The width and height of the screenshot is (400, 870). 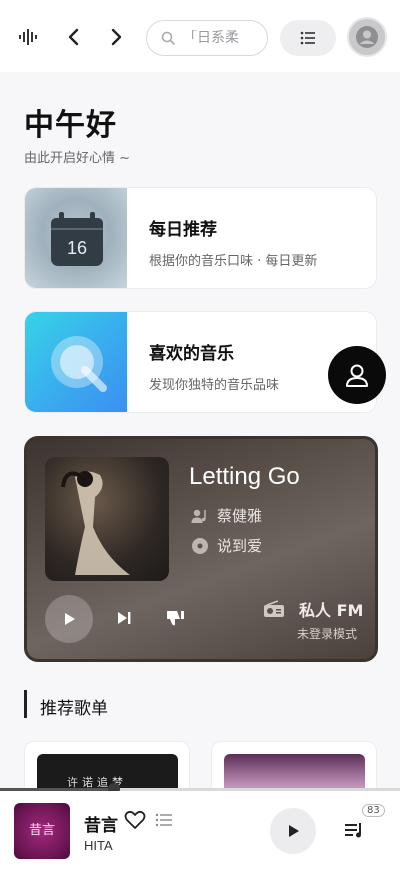 What do you see at coordinates (101, 823) in the screenshot?
I see `now-playing-title: 昔言` at bounding box center [101, 823].